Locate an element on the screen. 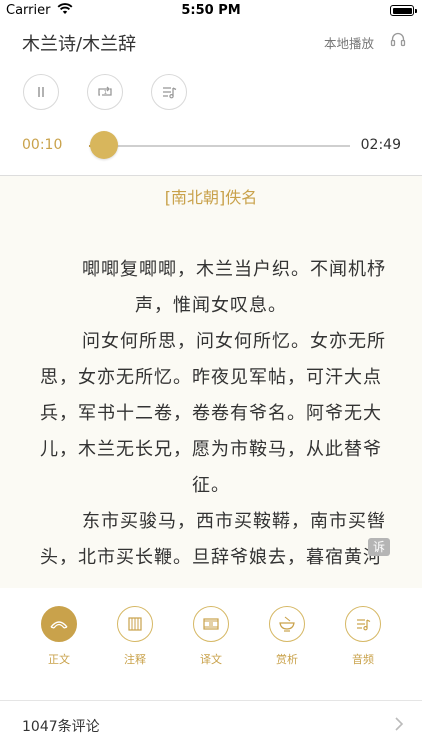 The image size is (422, 750). tab-main-text: 正文 is located at coordinates (59, 636).